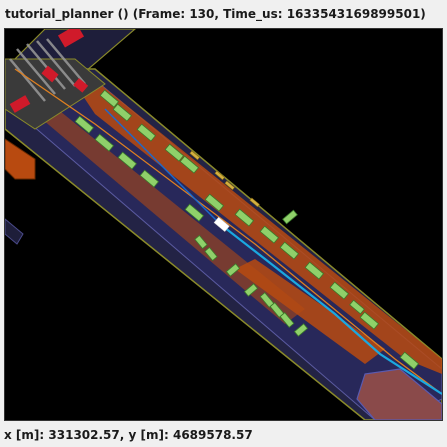  I want to click on status-bar: x [m]: 331302.57, y [m]: 4689578.57, so click(223, 435).